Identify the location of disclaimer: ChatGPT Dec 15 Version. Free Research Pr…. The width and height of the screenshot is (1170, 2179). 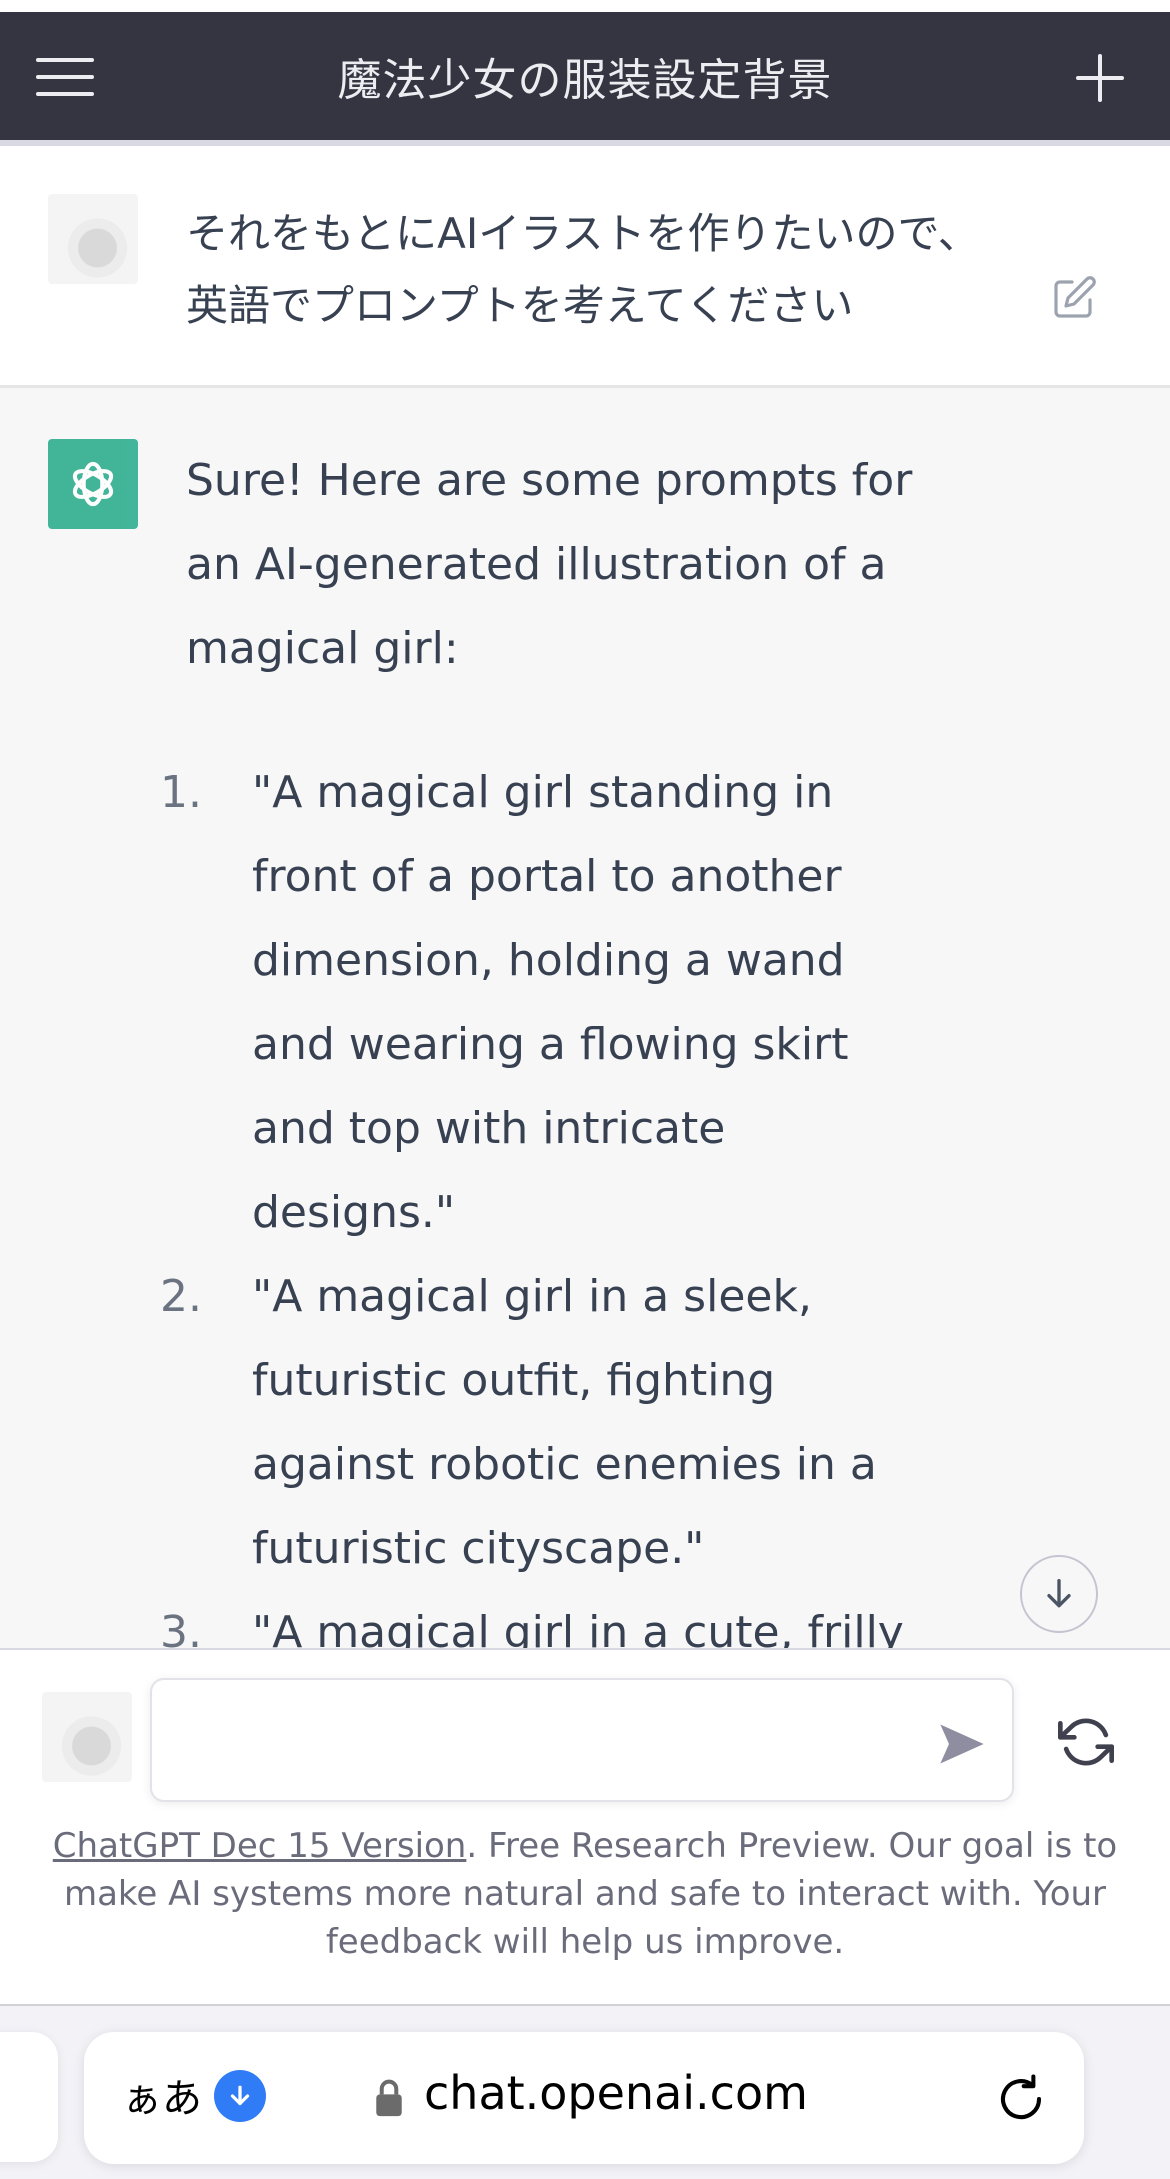
(585, 1894).